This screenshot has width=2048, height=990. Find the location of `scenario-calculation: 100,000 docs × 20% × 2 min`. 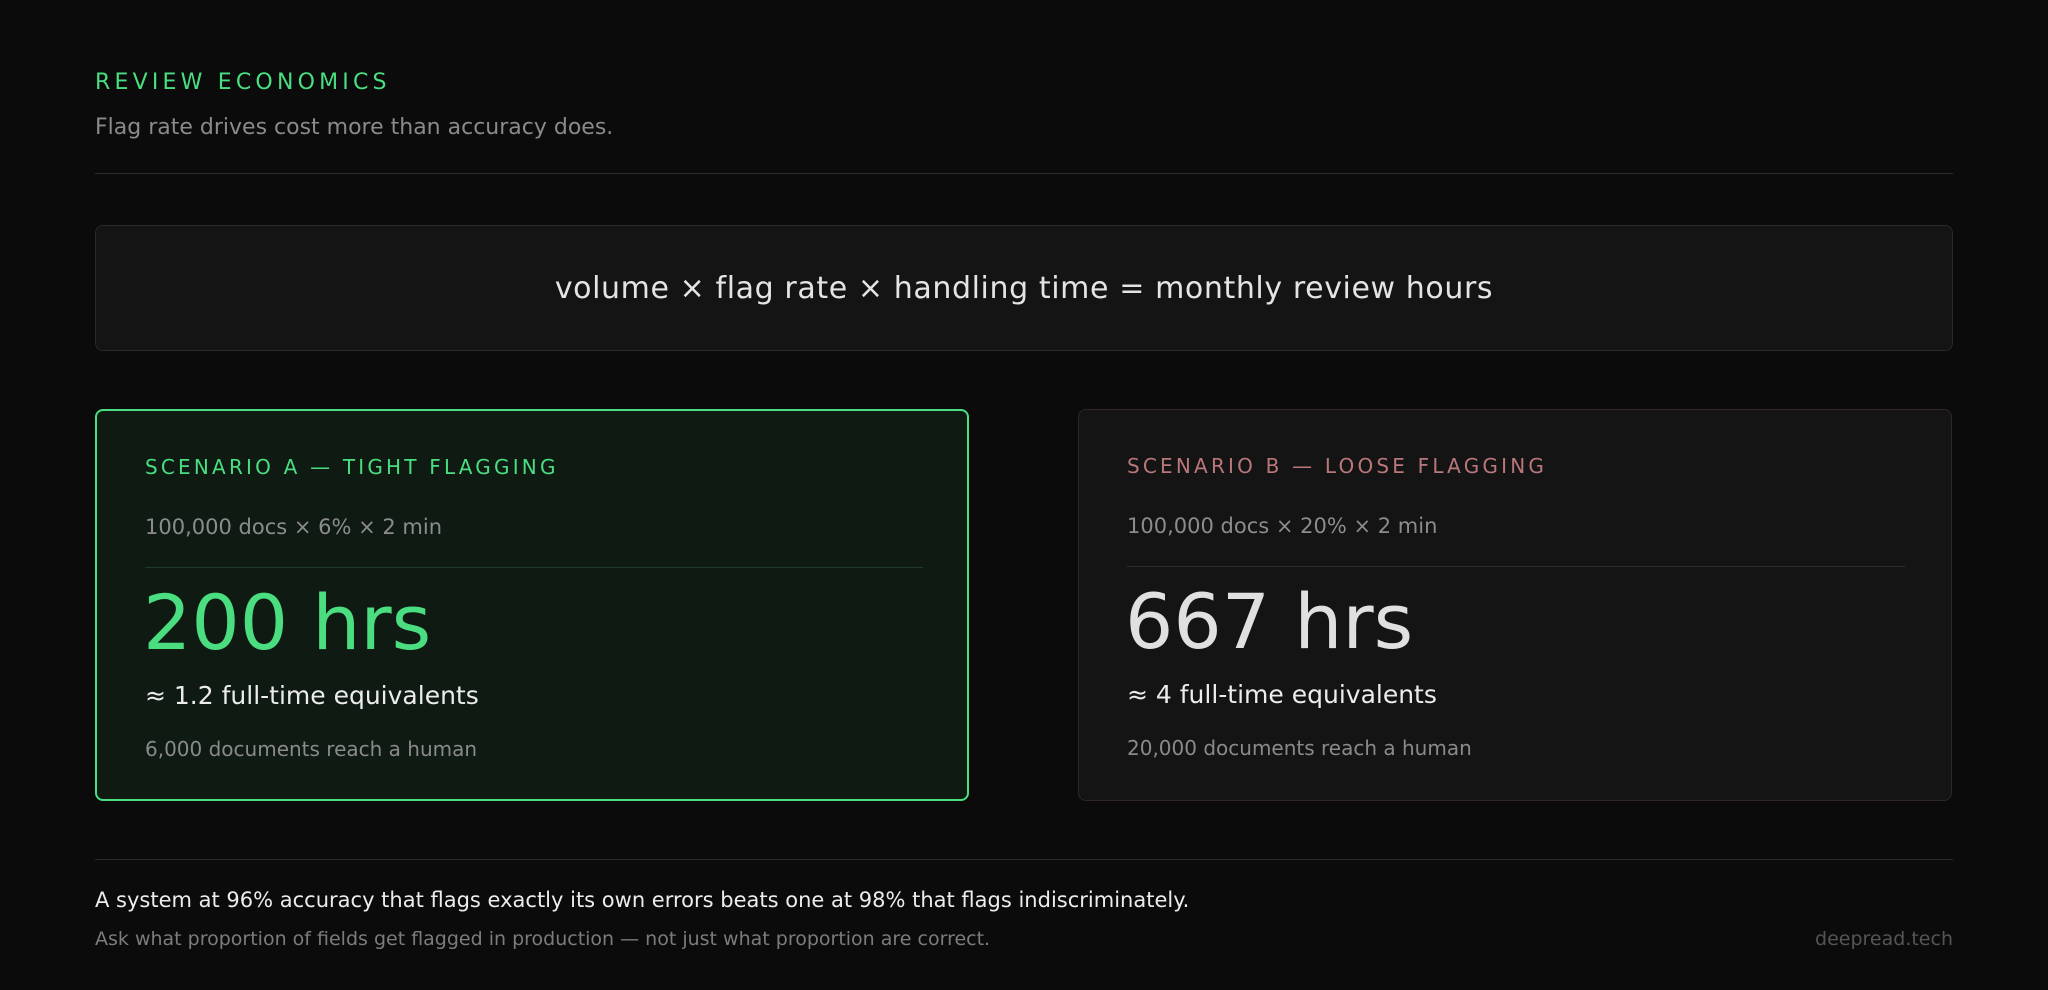

scenario-calculation: 100,000 docs × 20% × 2 min is located at coordinates (1282, 526).